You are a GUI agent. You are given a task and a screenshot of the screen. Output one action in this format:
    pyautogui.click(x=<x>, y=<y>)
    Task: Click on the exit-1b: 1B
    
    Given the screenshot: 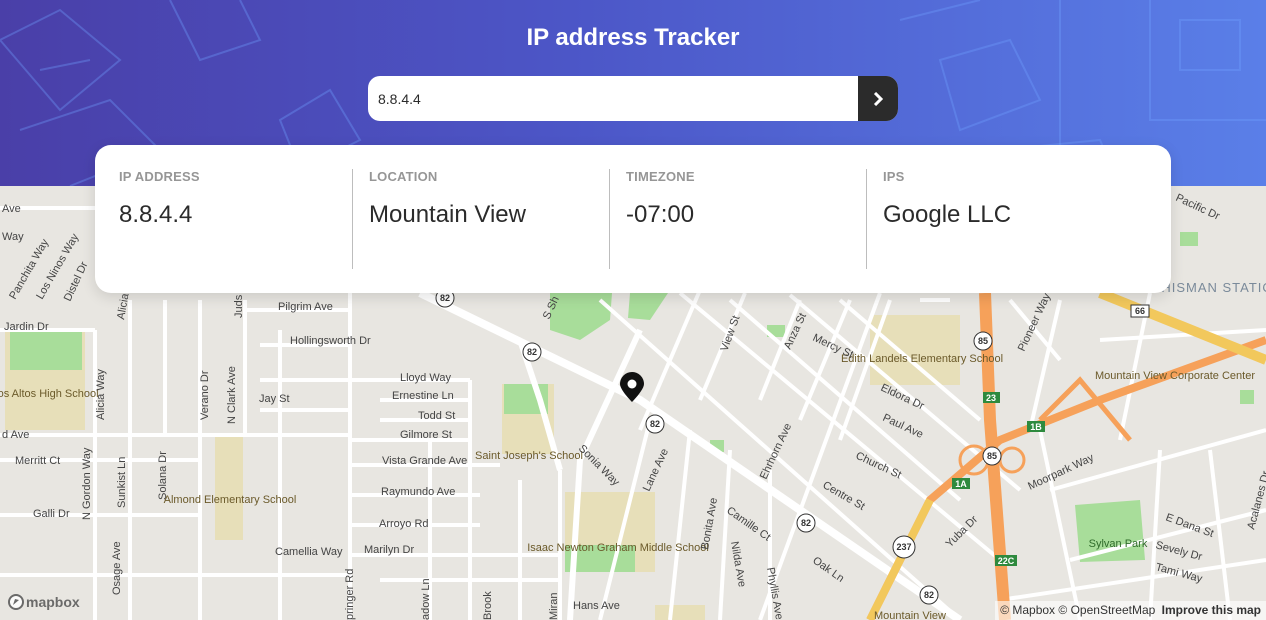 What is the action you would take?
    pyautogui.click(x=1036, y=426)
    